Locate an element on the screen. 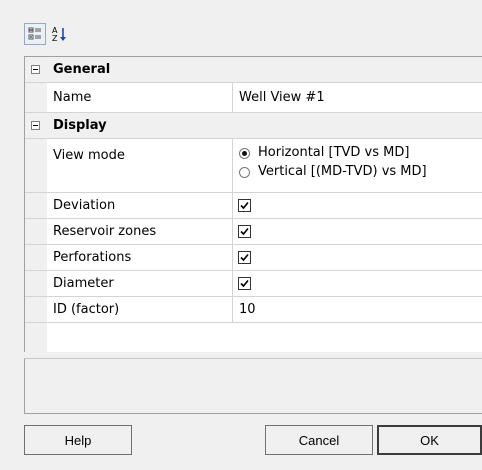 This screenshot has width=482, height=470. radio-vertical-label: Vertical [(MD-TVD) vs MD] is located at coordinates (342, 171).